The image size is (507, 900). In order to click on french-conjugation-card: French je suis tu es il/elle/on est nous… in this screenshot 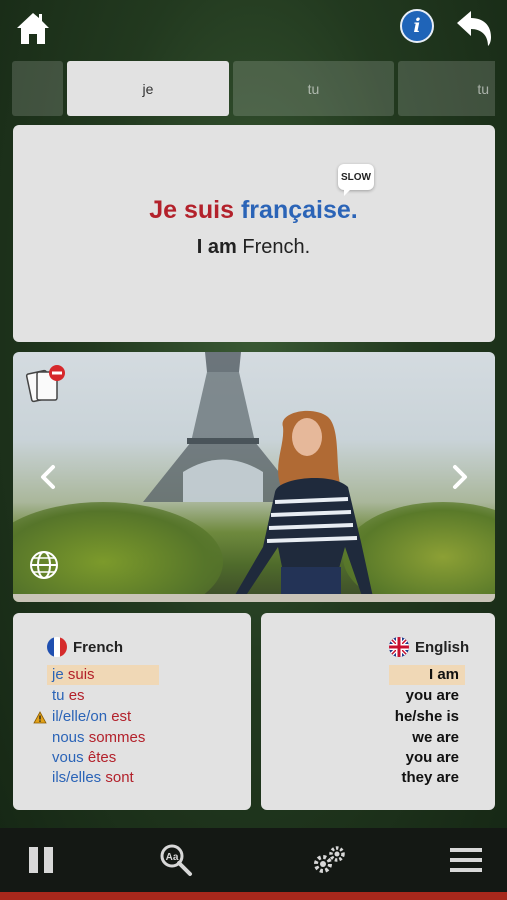, I will do `click(132, 711)`.